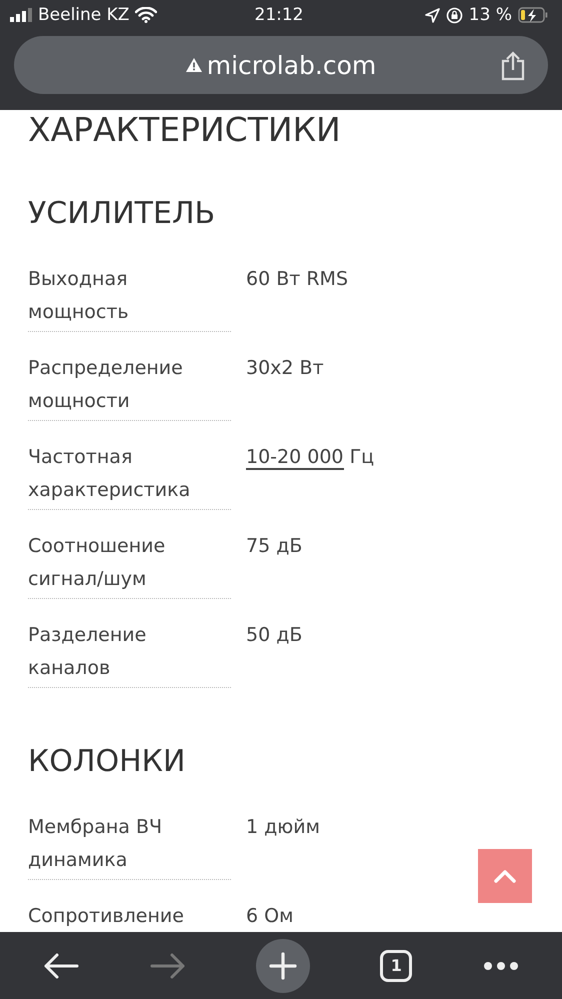  Describe the element at coordinates (396, 966) in the screenshot. I see `tab-count-button: 1` at that location.